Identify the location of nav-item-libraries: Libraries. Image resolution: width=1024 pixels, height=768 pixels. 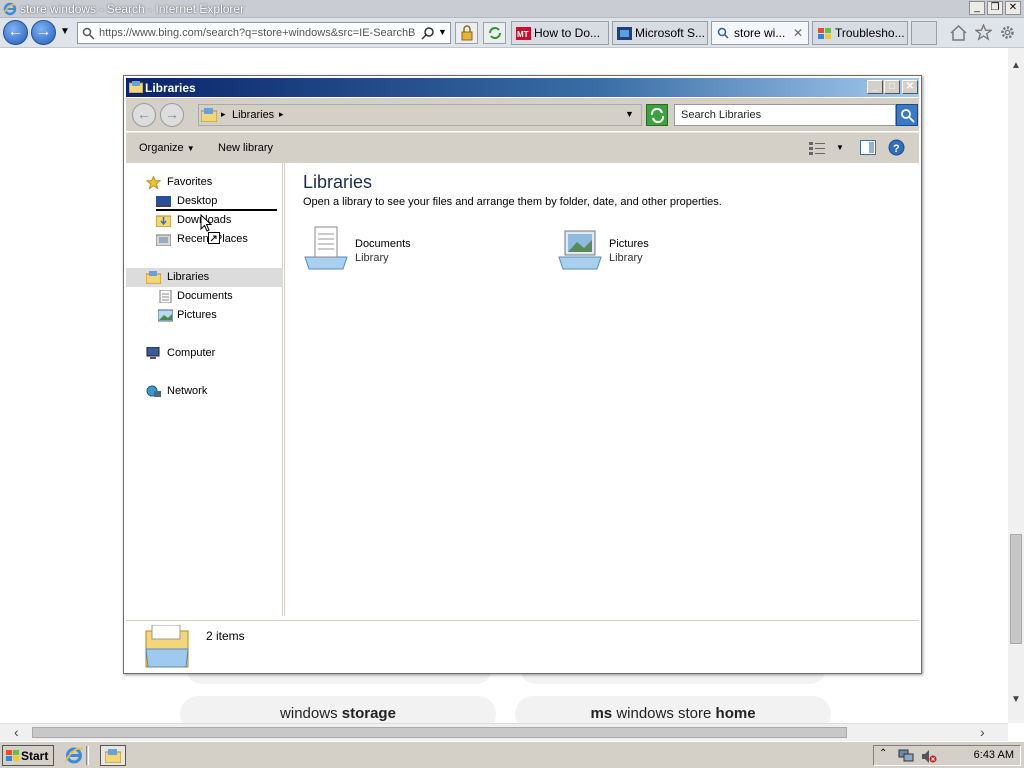
(204, 277).